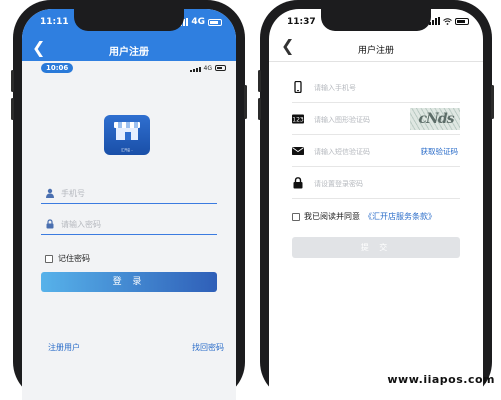  Describe the element at coordinates (127, 132) in the screenshot. I see `storefront-icon` at that location.